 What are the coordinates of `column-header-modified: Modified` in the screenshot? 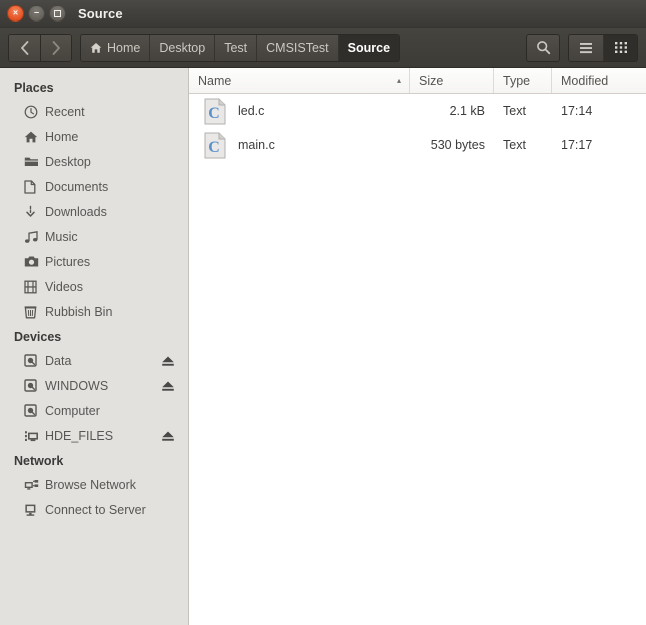 It's located at (599, 80).